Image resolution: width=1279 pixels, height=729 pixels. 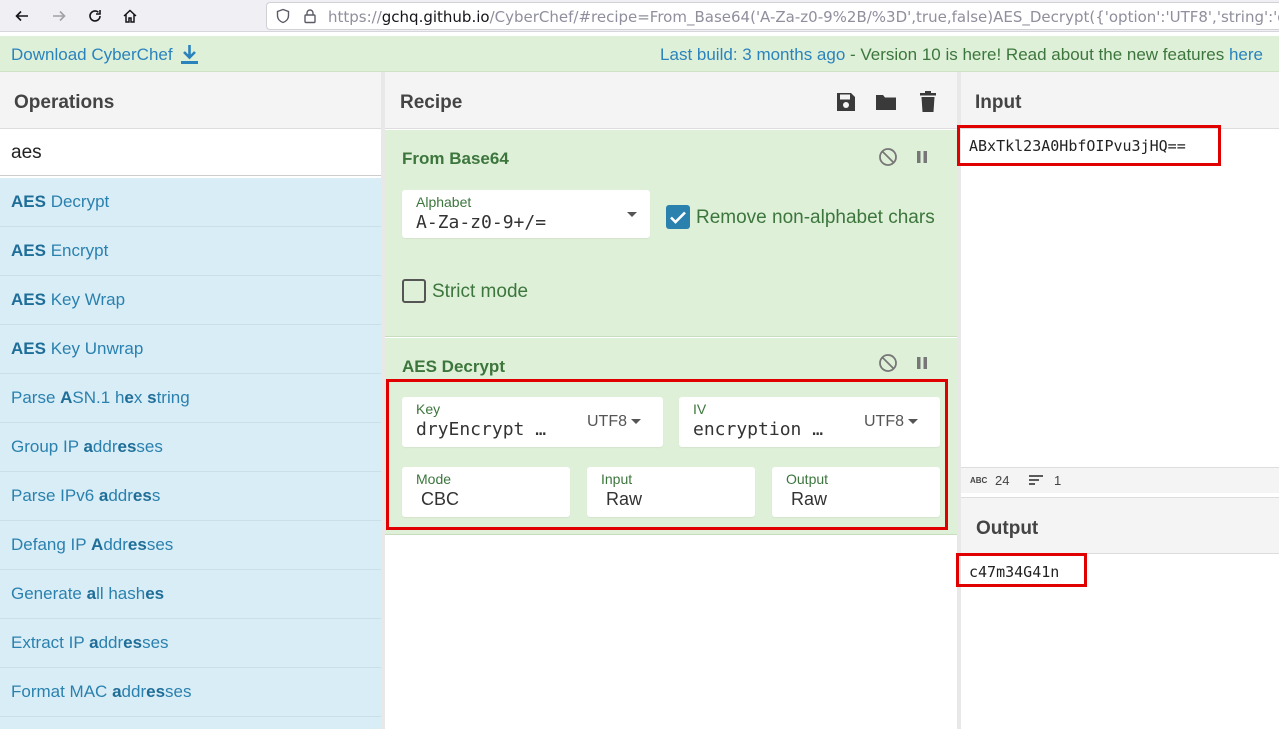 I want to click on lock-icon, so click(x=310, y=16).